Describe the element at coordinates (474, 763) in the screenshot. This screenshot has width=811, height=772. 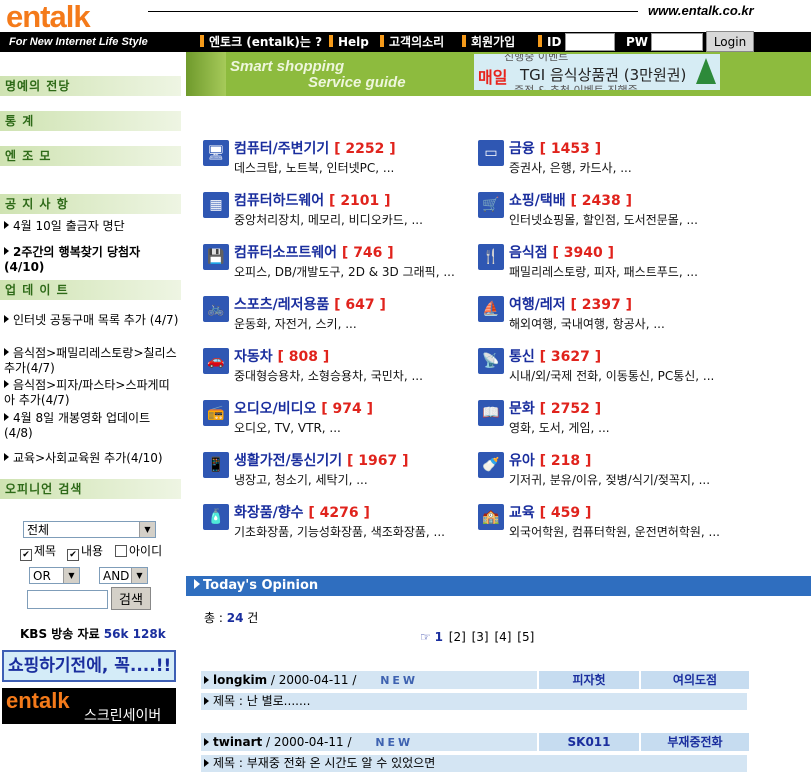
I see `post-subject-row: 제목 : 부재중 전화 온 시간도 알 수 있었으면` at that location.